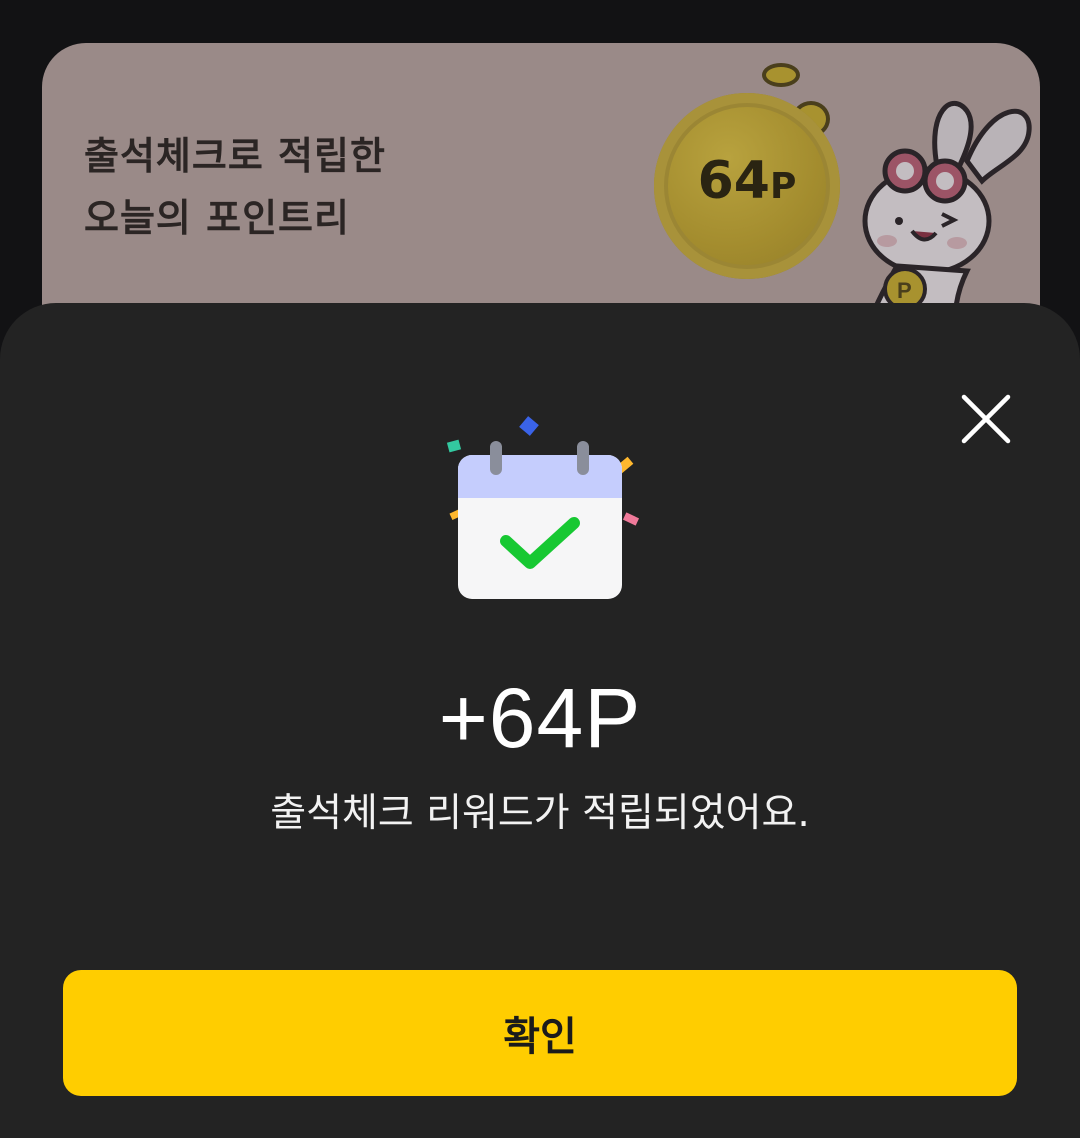 This screenshot has width=1080, height=1138. I want to click on banner-title-line2: 오늘의 포인트리, so click(217, 218).